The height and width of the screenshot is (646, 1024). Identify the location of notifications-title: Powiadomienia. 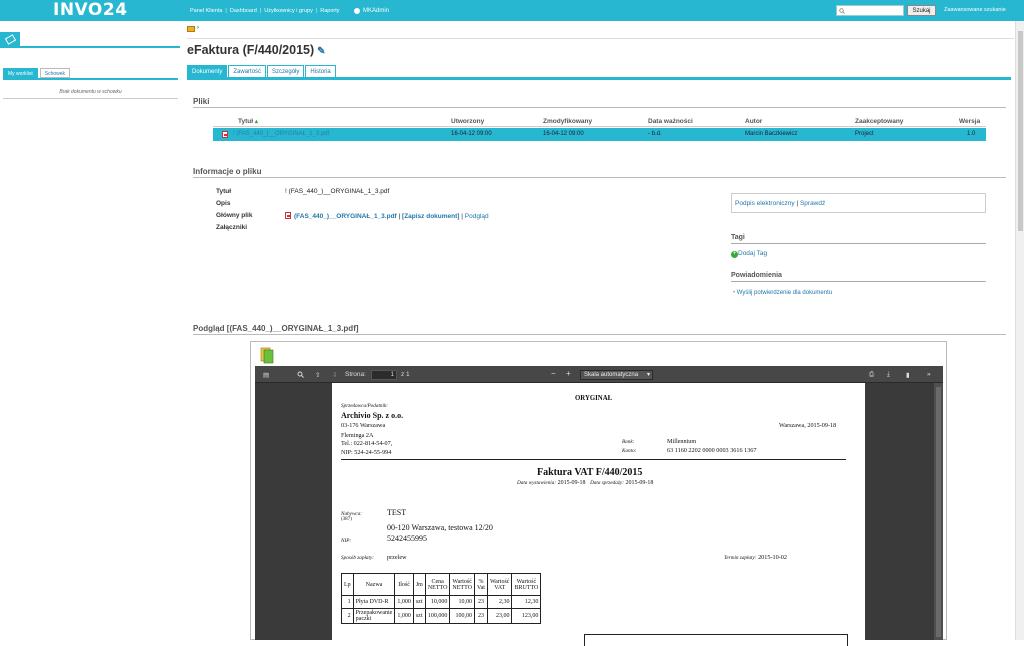
(756, 275).